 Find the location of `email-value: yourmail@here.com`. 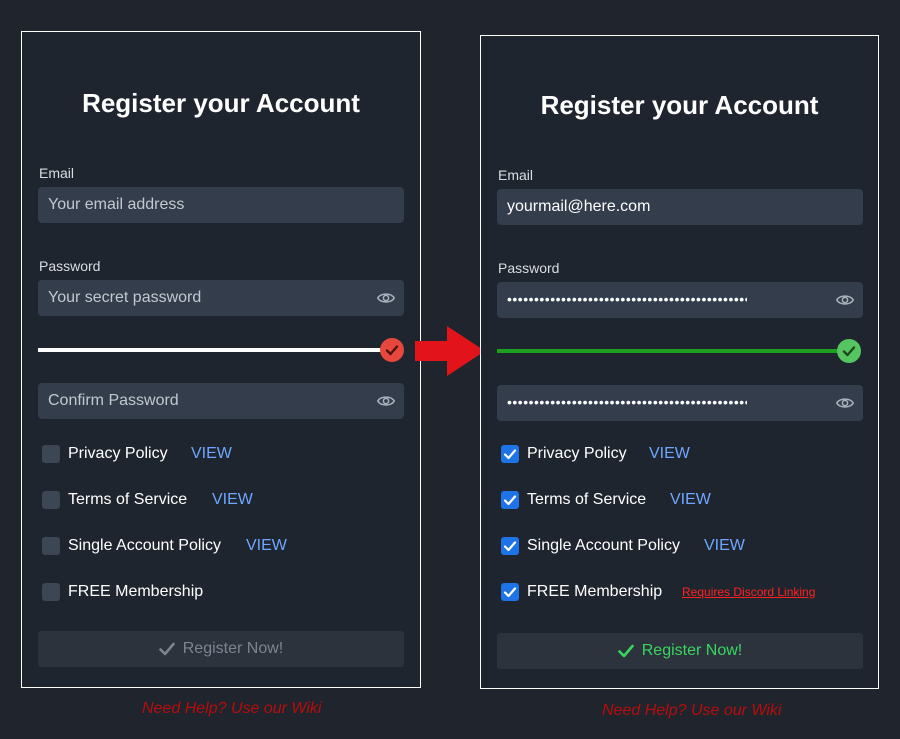

email-value: yourmail@here.com is located at coordinates (579, 206).